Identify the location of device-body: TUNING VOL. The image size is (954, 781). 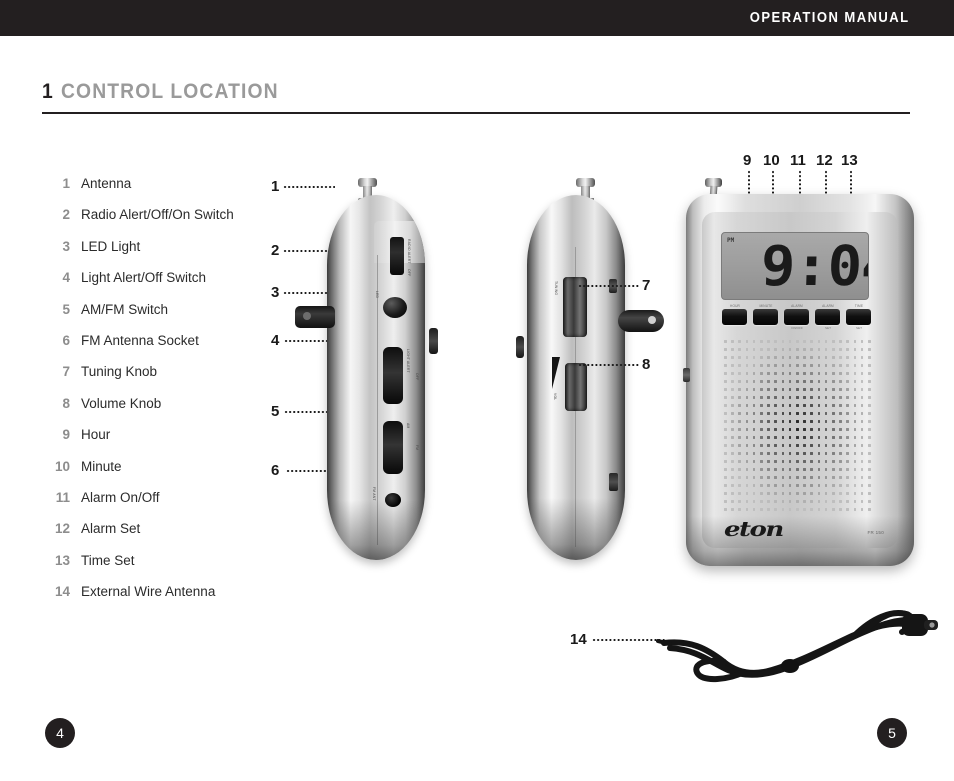
(576, 377).